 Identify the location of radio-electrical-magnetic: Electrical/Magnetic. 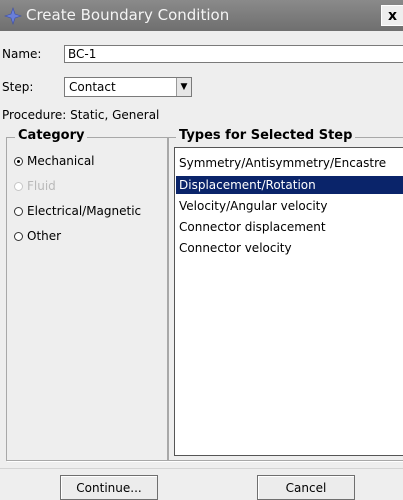
(77, 211).